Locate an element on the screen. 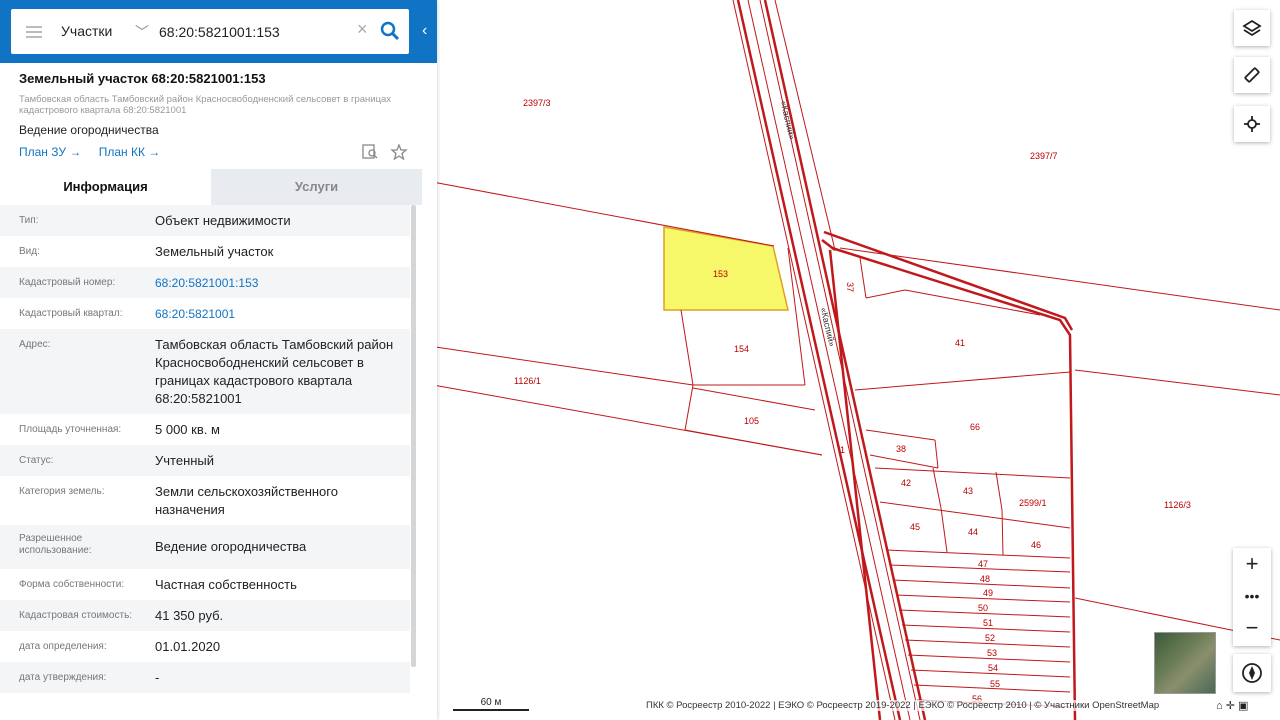 The image size is (1280, 720). cadastral-quarter-link: 68:20:5821001 is located at coordinates (282, 313).